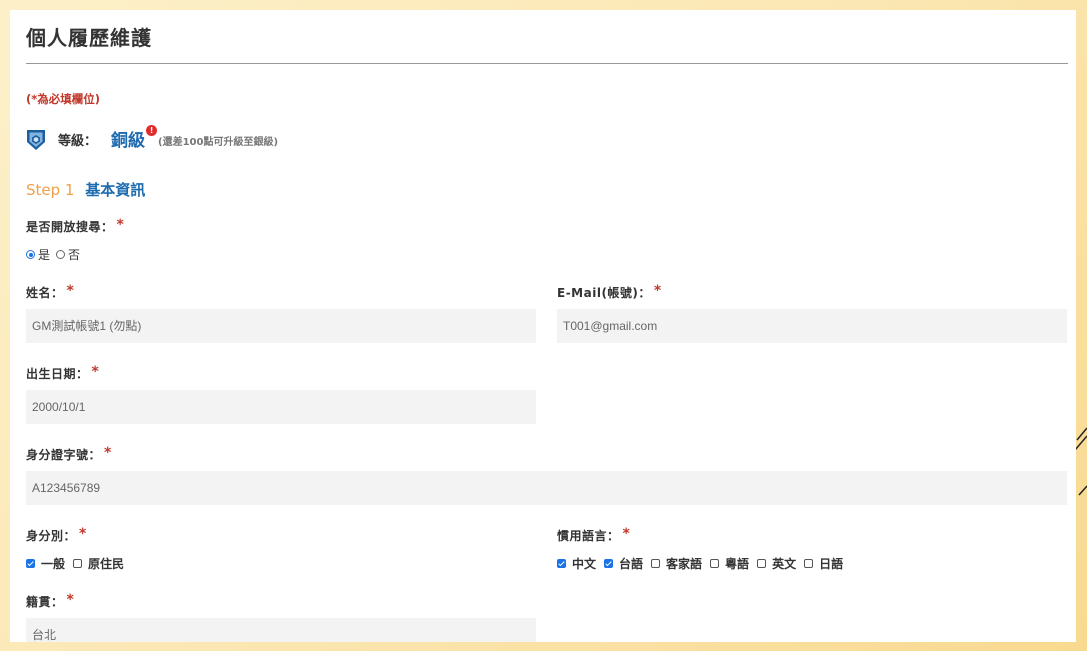 This screenshot has height=651, width=1087. I want to click on identity-options: 一般 原住民, so click(79, 563).